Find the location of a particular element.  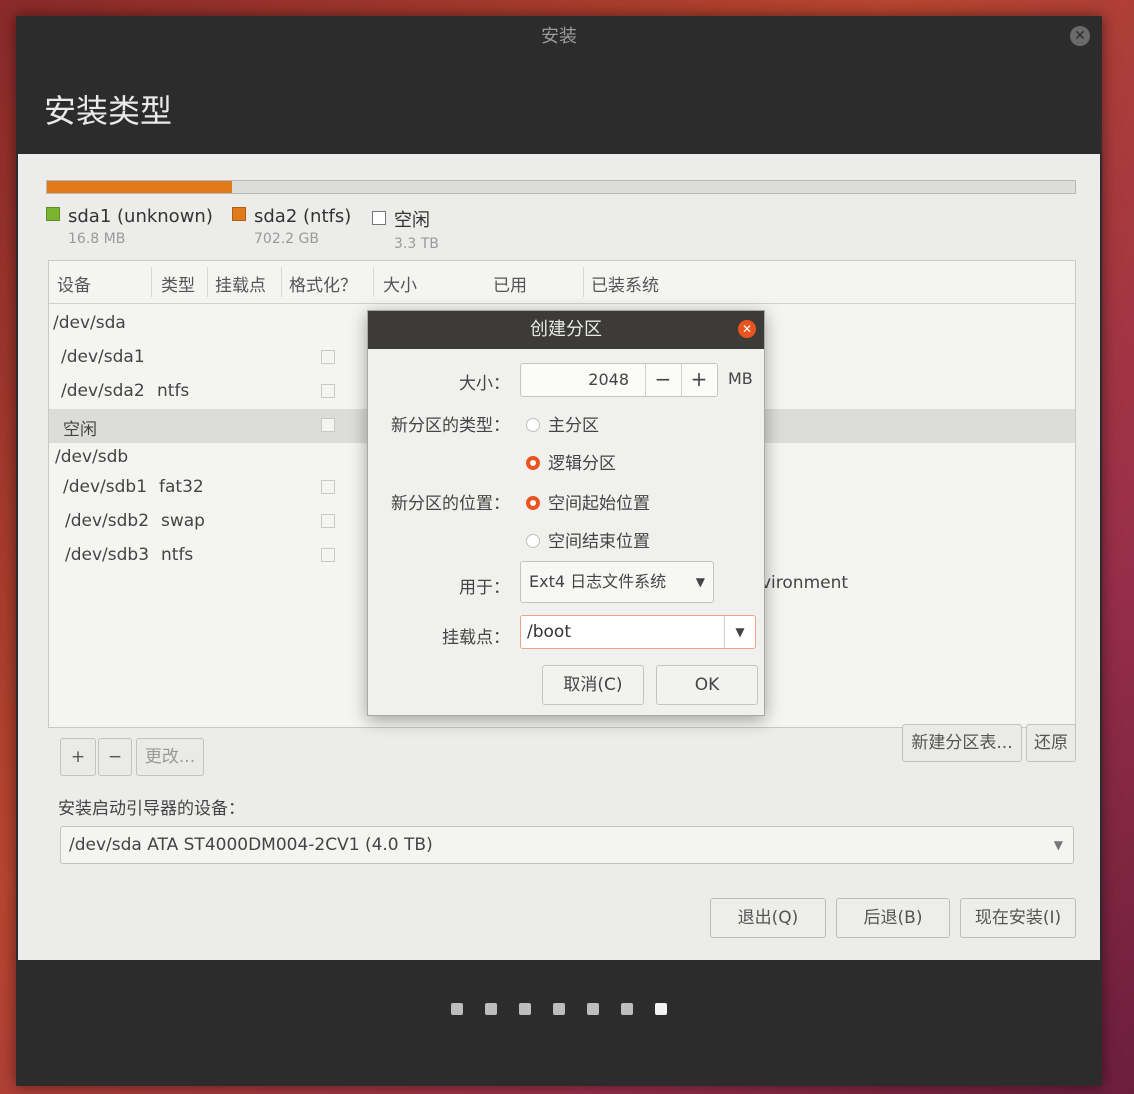

legend-sda1: sda1 (unknown) 16.8 MB is located at coordinates (129, 226).